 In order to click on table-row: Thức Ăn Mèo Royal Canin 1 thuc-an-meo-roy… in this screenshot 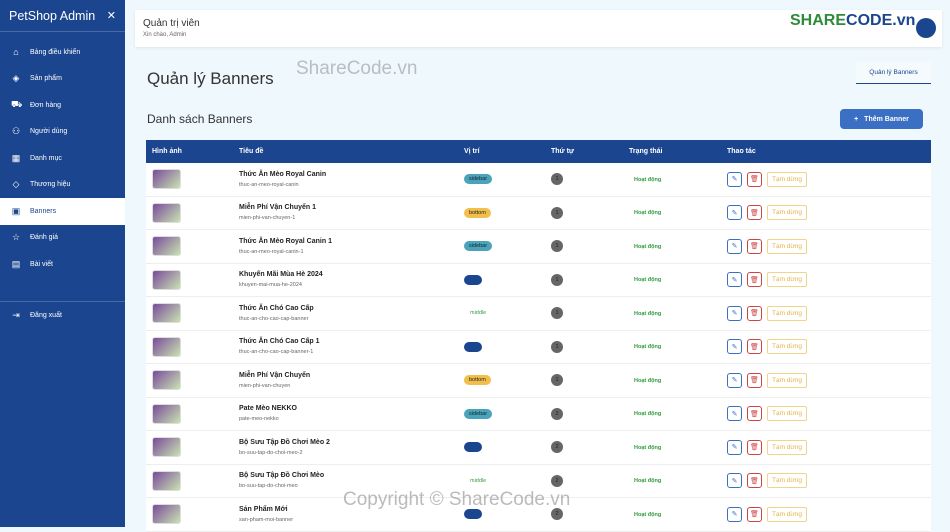, I will do `click(538, 247)`.